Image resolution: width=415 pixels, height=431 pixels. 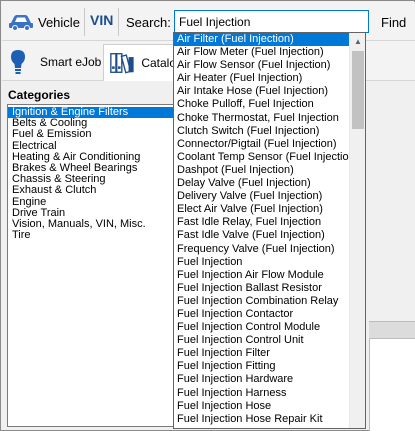 What do you see at coordinates (392, 330) in the screenshot?
I see `grid-header` at bounding box center [392, 330].